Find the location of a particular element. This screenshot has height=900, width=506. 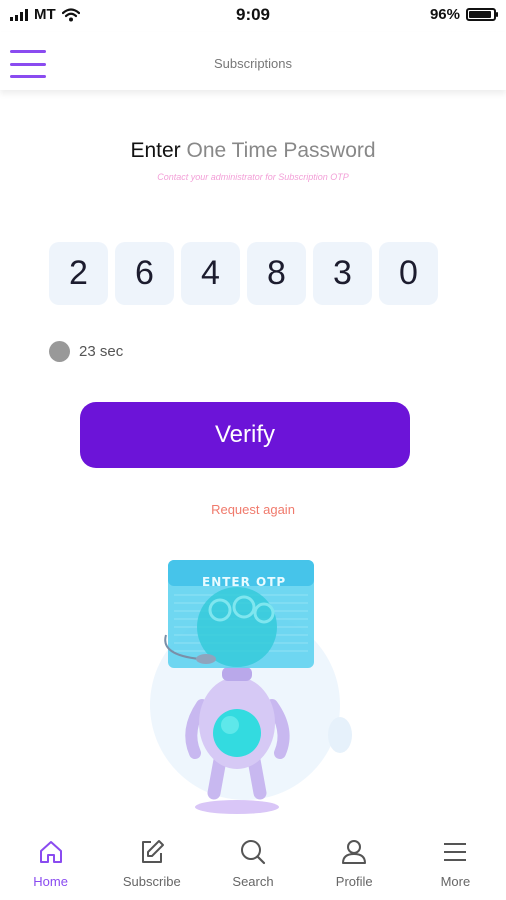

app-header: Subscriptions is located at coordinates (253, 61).